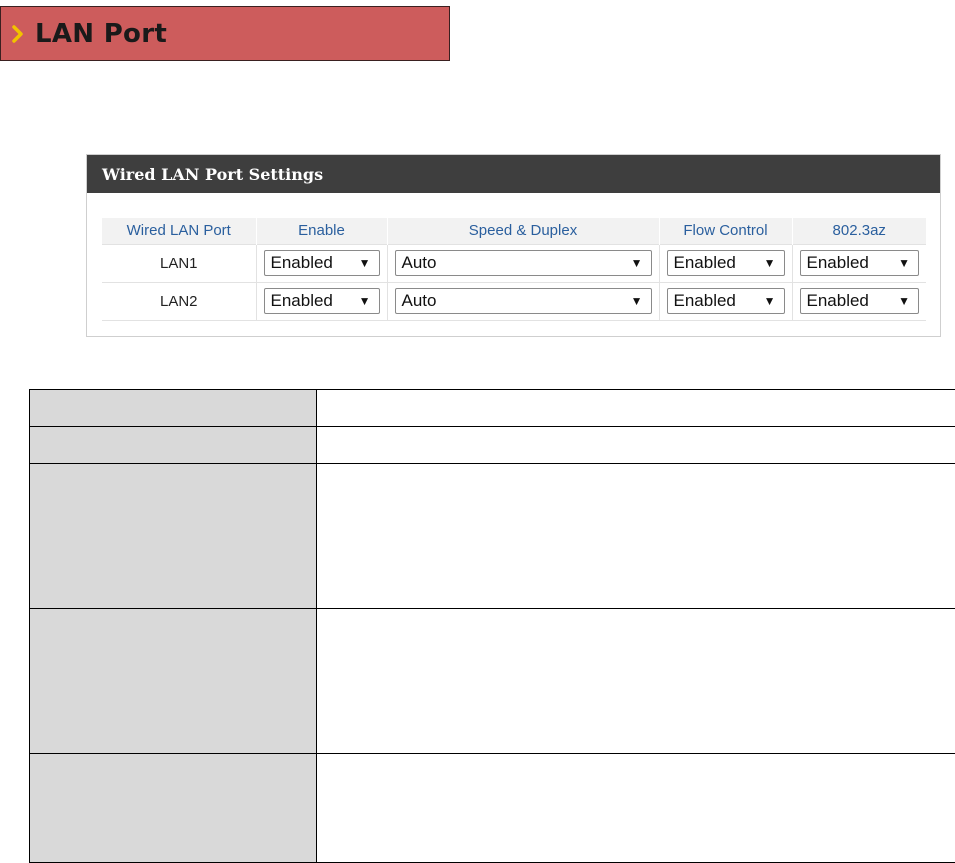 This screenshot has width=955, height=863. I want to click on lan1-enable-select: Enabled ▼, so click(321, 263).